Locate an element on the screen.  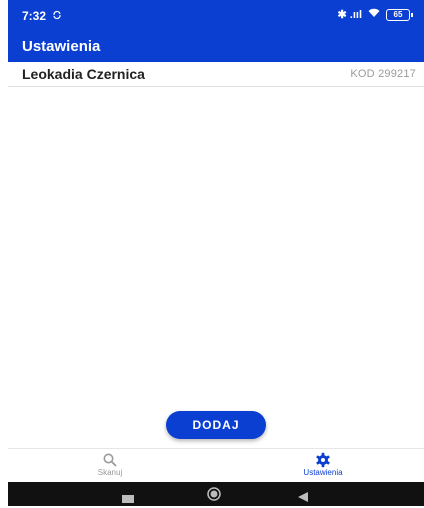
sync-icon is located at coordinates (57, 16).